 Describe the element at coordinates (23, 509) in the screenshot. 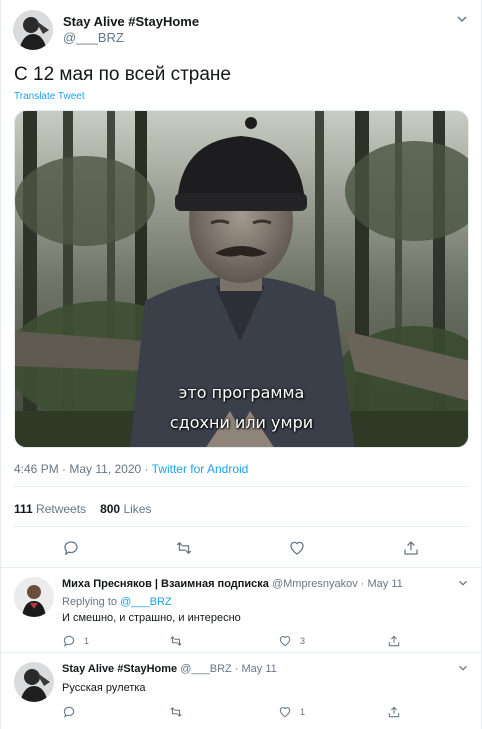

I see `retweets-count: 111` at that location.